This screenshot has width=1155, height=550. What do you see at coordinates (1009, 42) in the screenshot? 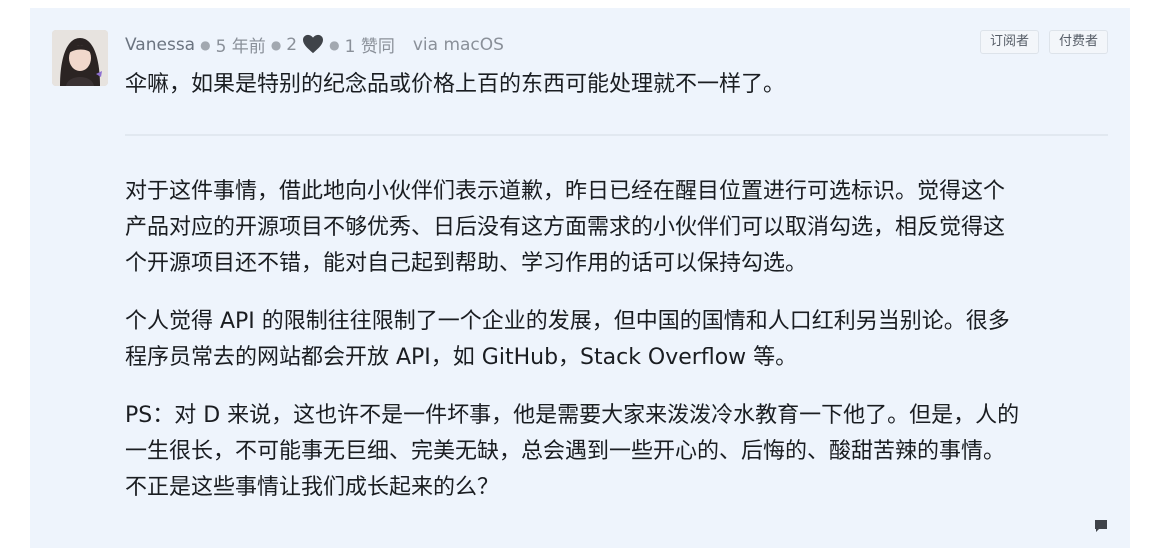
I see `subscriber-badge: 订阅者` at bounding box center [1009, 42].